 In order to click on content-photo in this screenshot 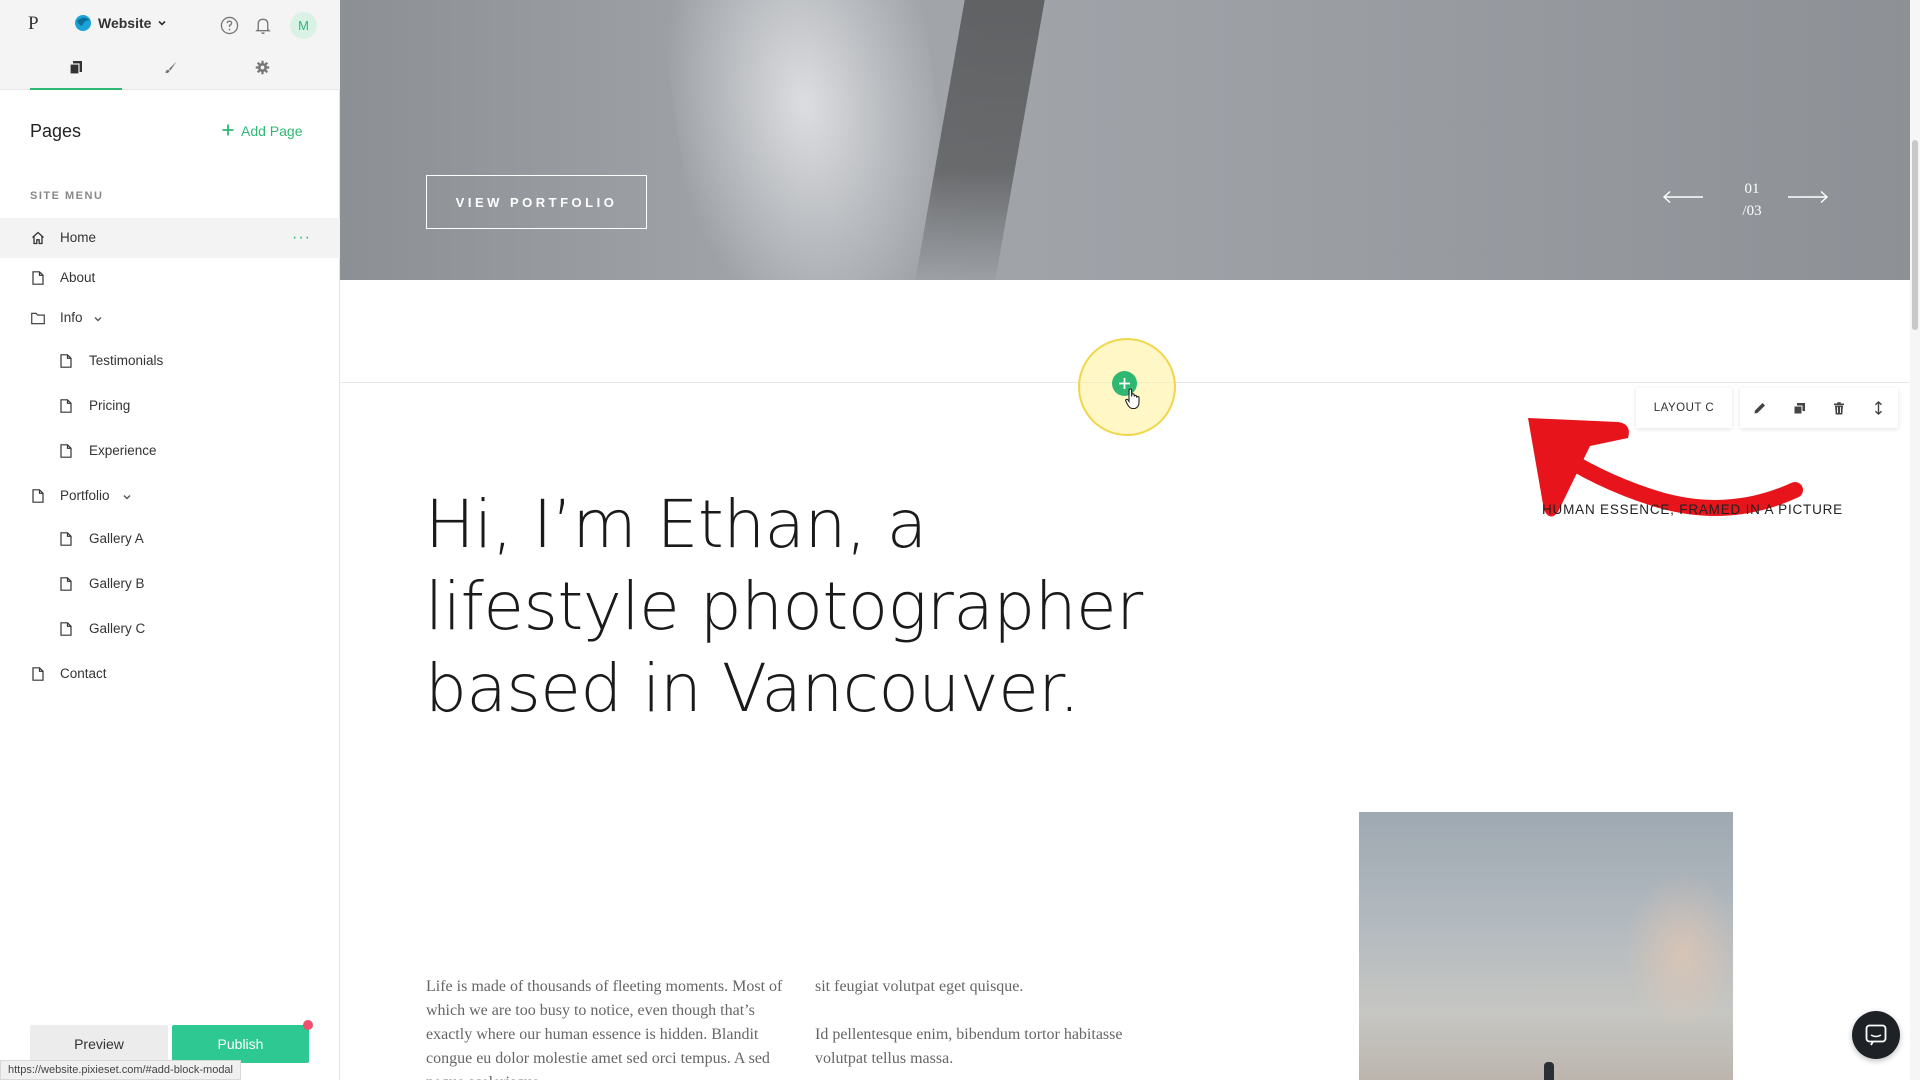, I will do `click(1546, 946)`.